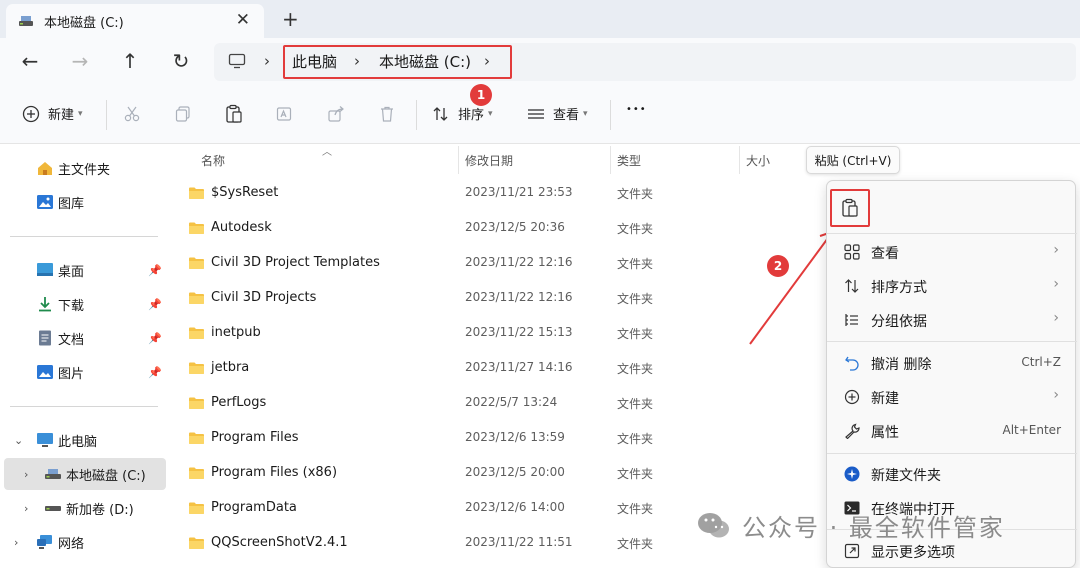  Describe the element at coordinates (492, 193) in the screenshot. I see `file-row: $SysReset 2023/11/21 23:53 文件夹` at that location.